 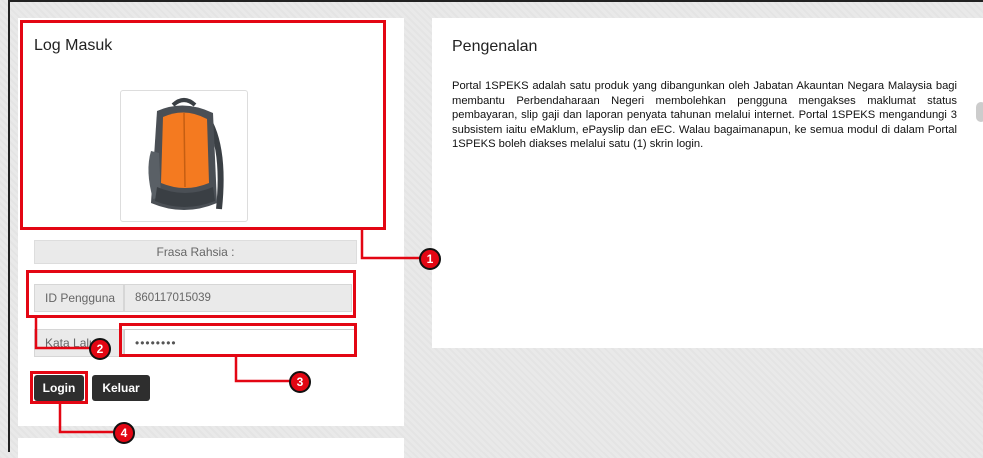 What do you see at coordinates (430, 259) in the screenshot?
I see `callout-badge-1: 1` at bounding box center [430, 259].